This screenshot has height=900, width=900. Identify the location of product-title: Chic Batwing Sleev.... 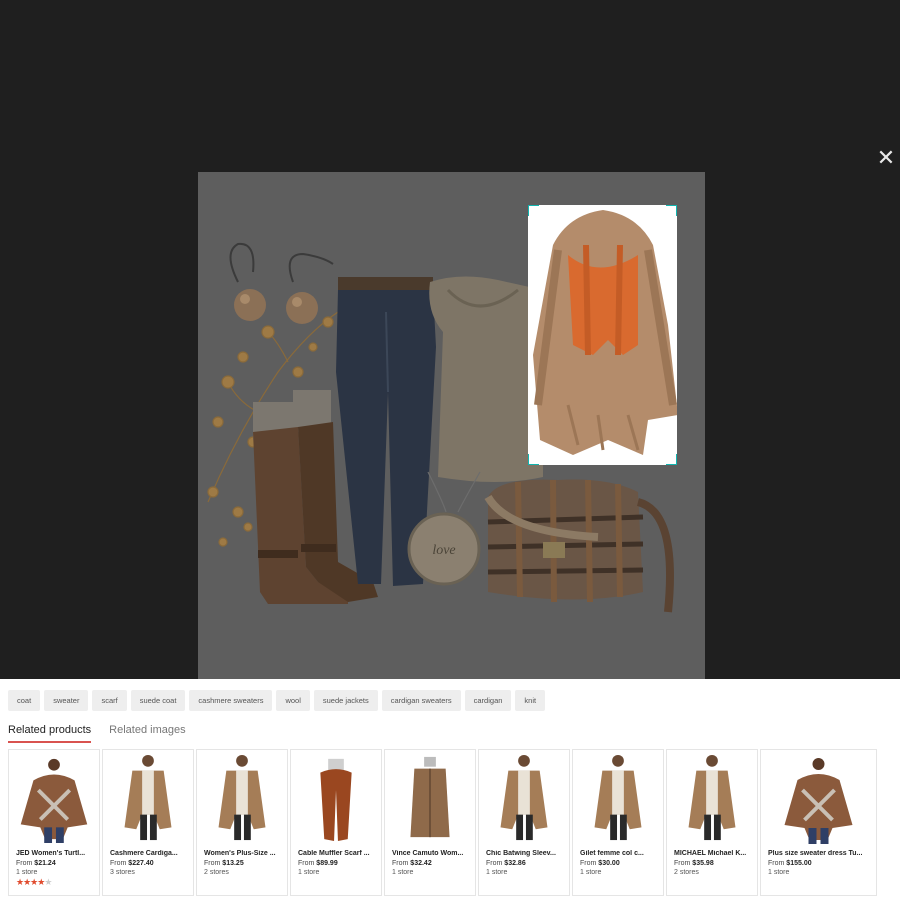
(525, 853).